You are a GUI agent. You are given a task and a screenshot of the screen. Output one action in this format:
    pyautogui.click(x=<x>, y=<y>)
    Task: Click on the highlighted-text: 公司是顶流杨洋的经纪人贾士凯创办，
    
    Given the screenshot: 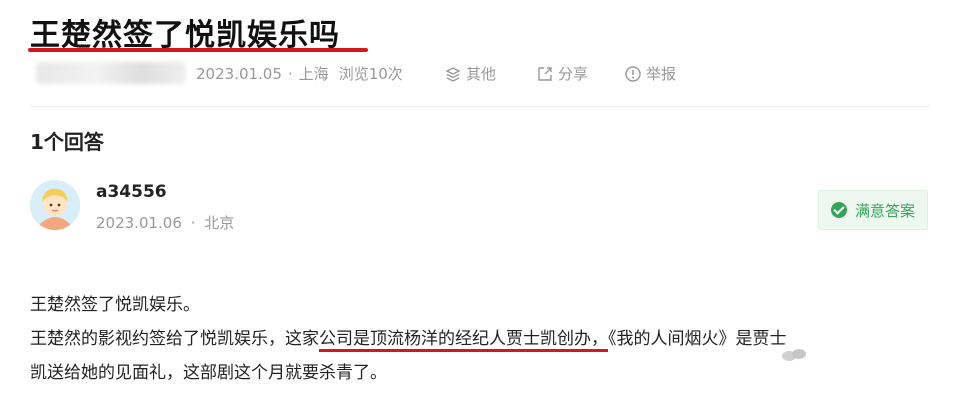 What is the action you would take?
    pyautogui.click(x=463, y=340)
    